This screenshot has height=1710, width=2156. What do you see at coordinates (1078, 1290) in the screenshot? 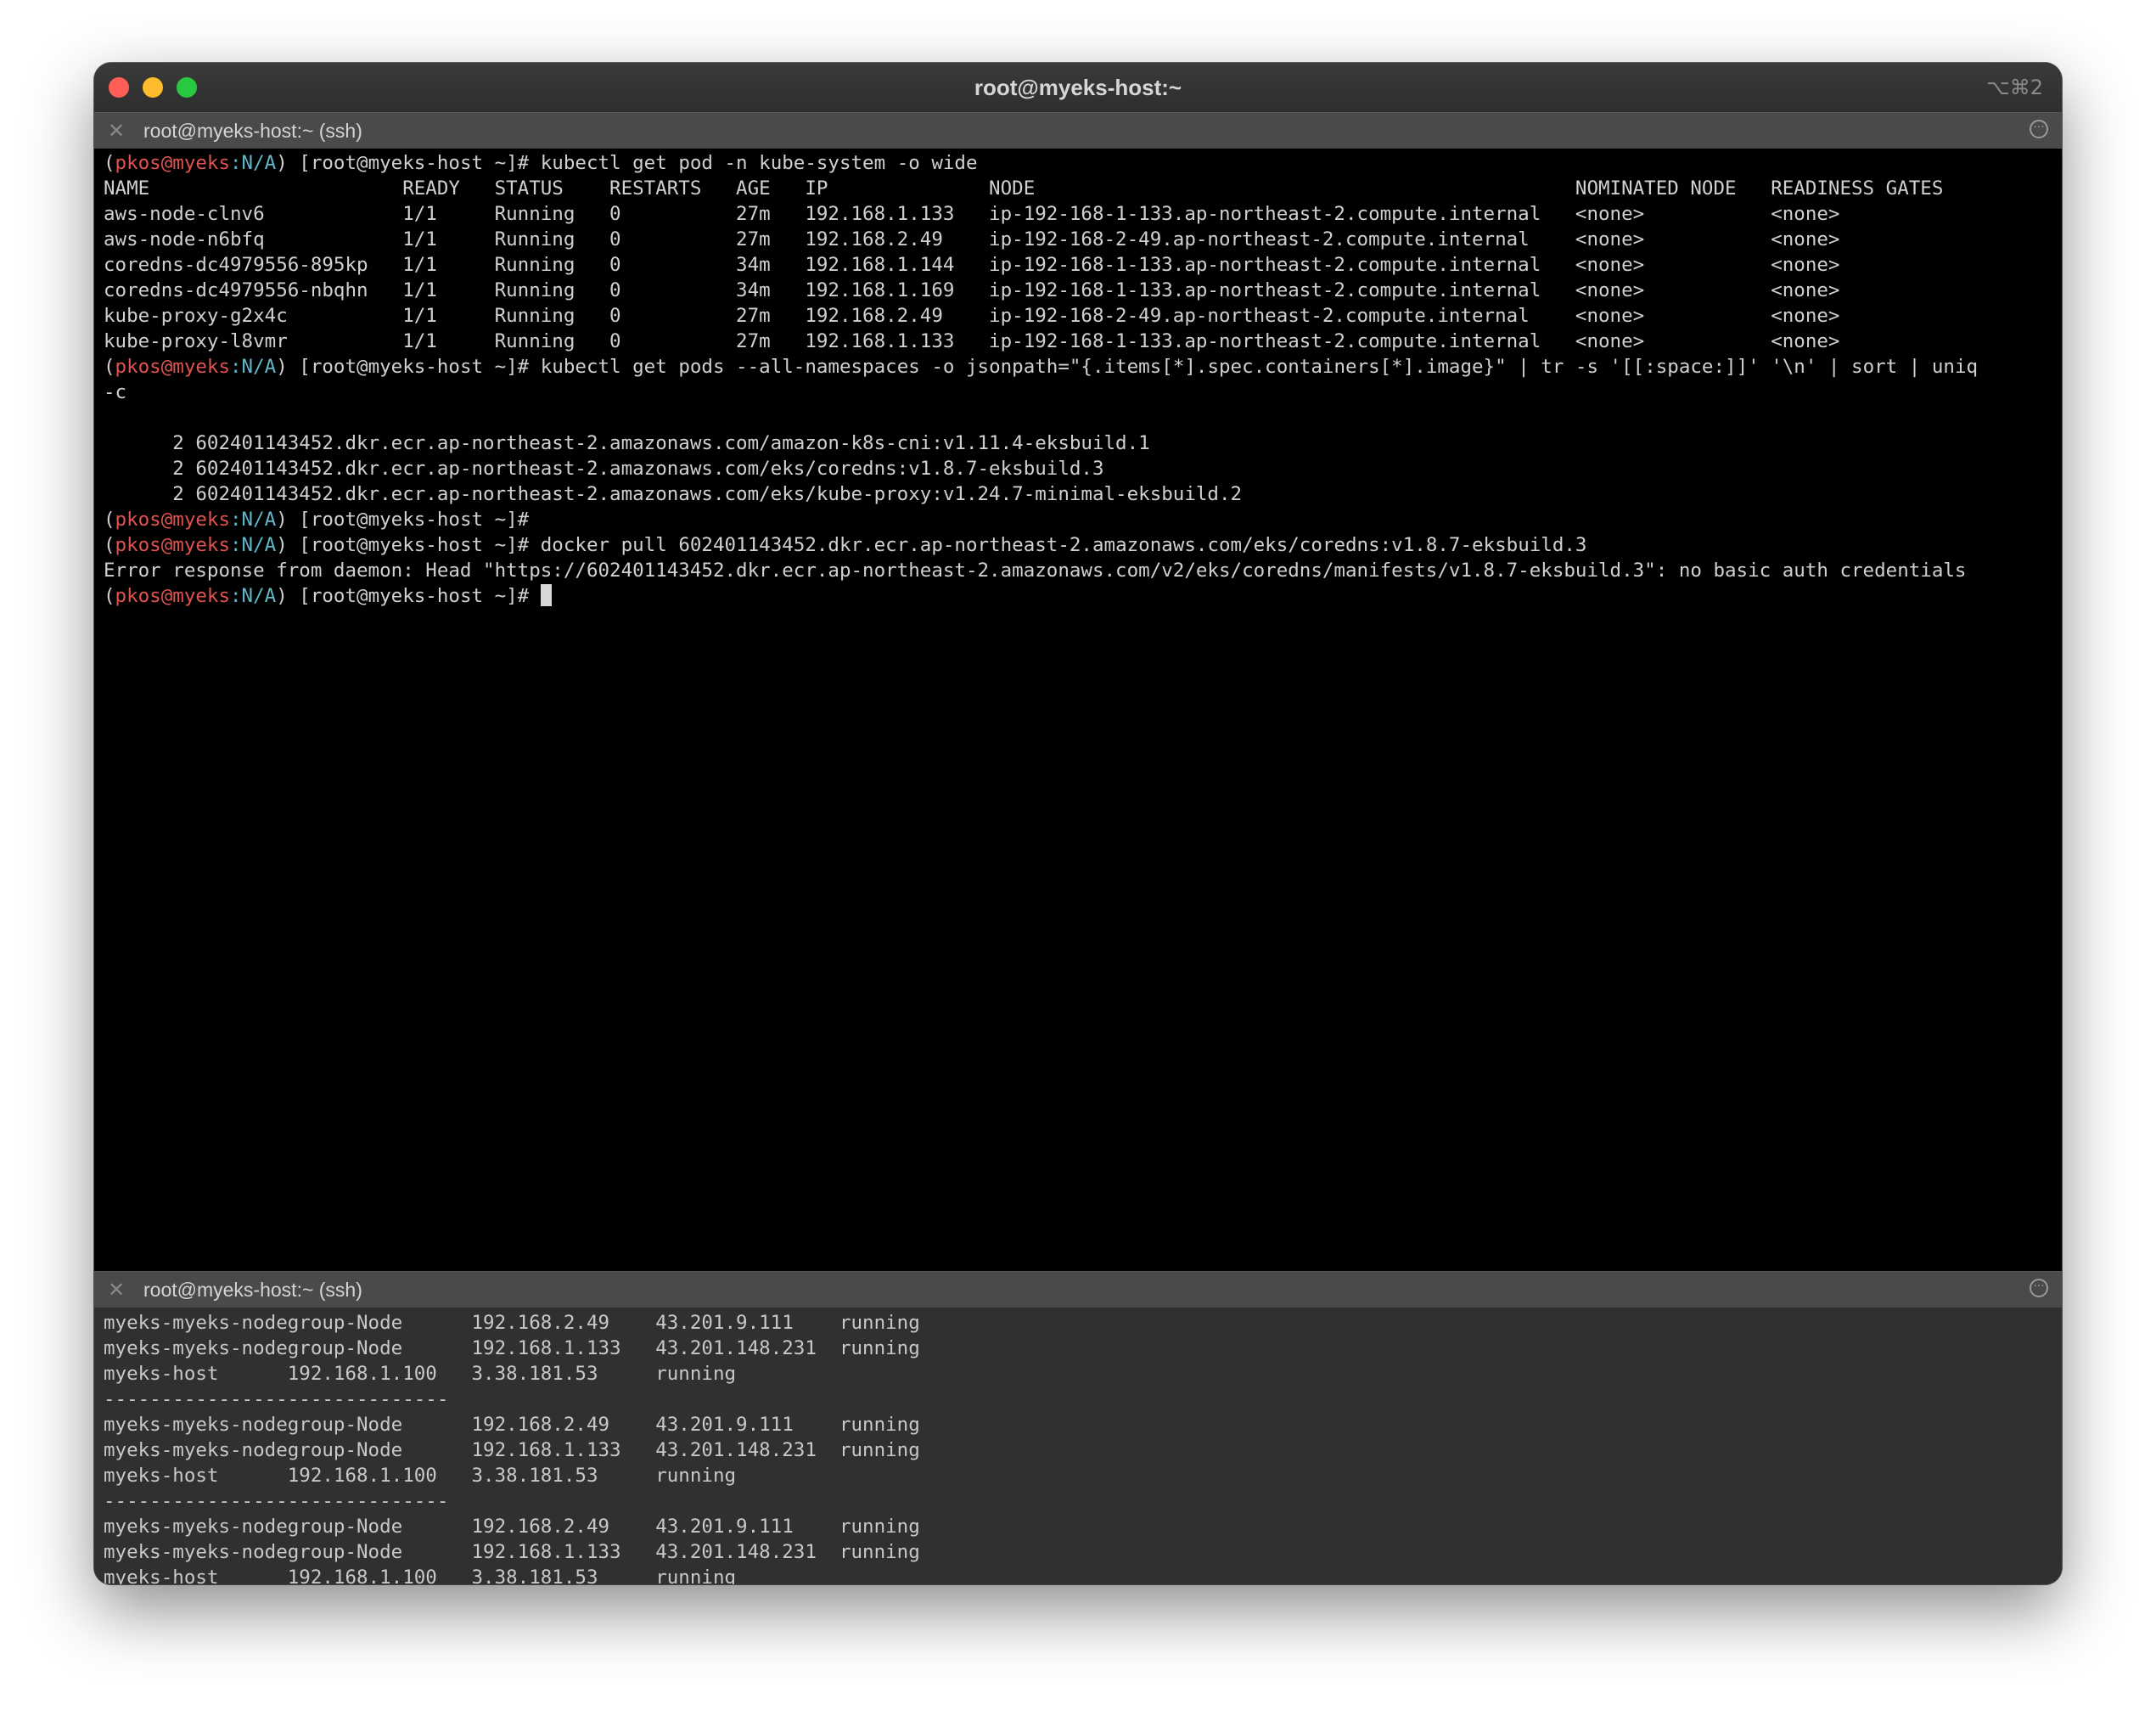
I see `bottom-pane-tab-bar: ✕ root@myeks-host:~ (ssh) ···` at bounding box center [1078, 1290].